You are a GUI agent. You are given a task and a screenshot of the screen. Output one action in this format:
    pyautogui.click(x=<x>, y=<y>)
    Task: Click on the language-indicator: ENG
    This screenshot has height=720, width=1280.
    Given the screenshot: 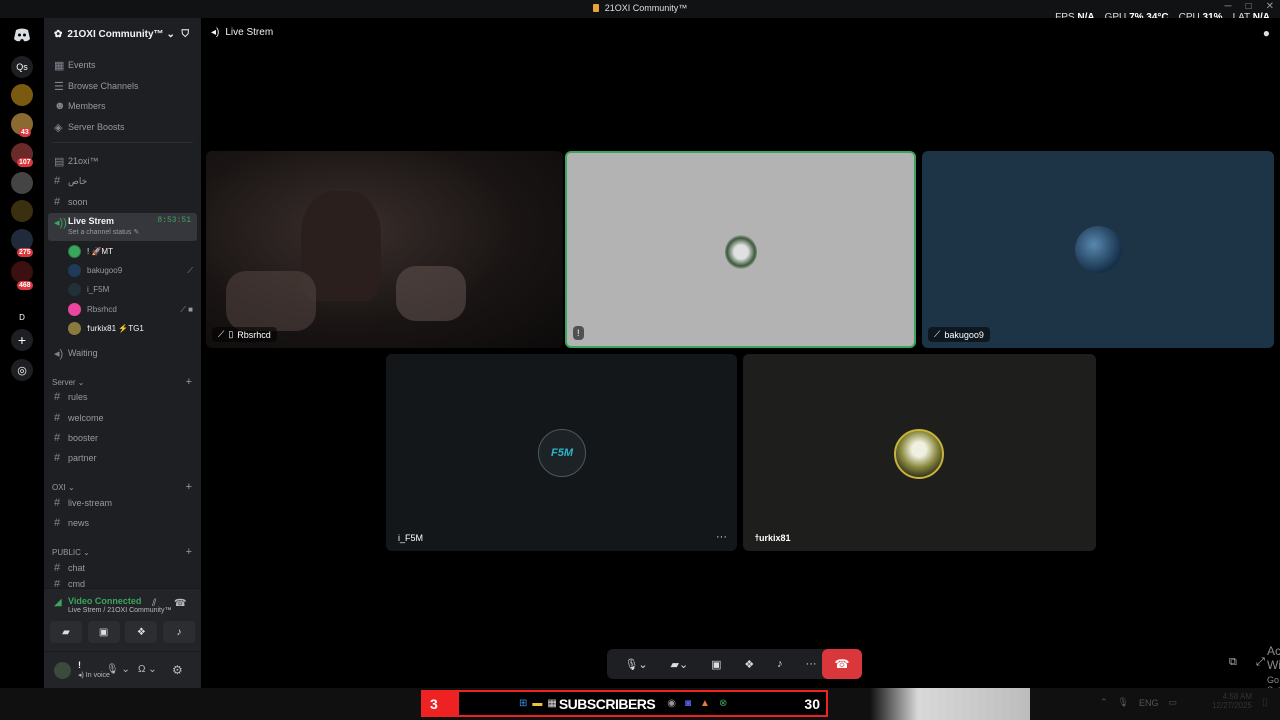 What is the action you would take?
    pyautogui.click(x=1149, y=703)
    